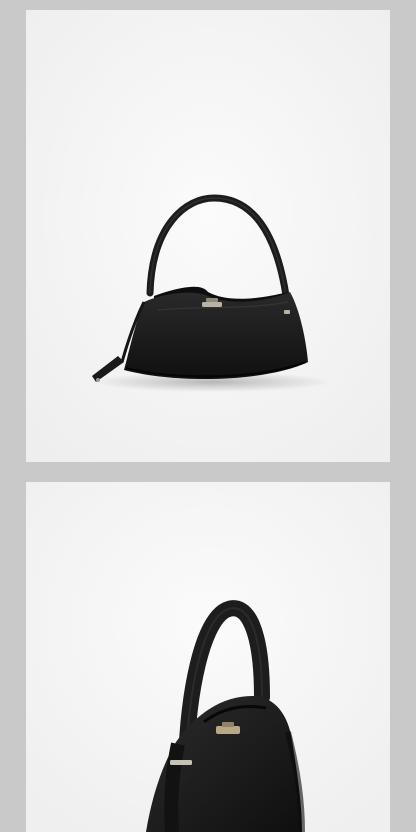 Image resolution: width=416 pixels, height=832 pixels. What do you see at coordinates (212, 304) in the screenshot?
I see `bag-clasp` at bounding box center [212, 304].